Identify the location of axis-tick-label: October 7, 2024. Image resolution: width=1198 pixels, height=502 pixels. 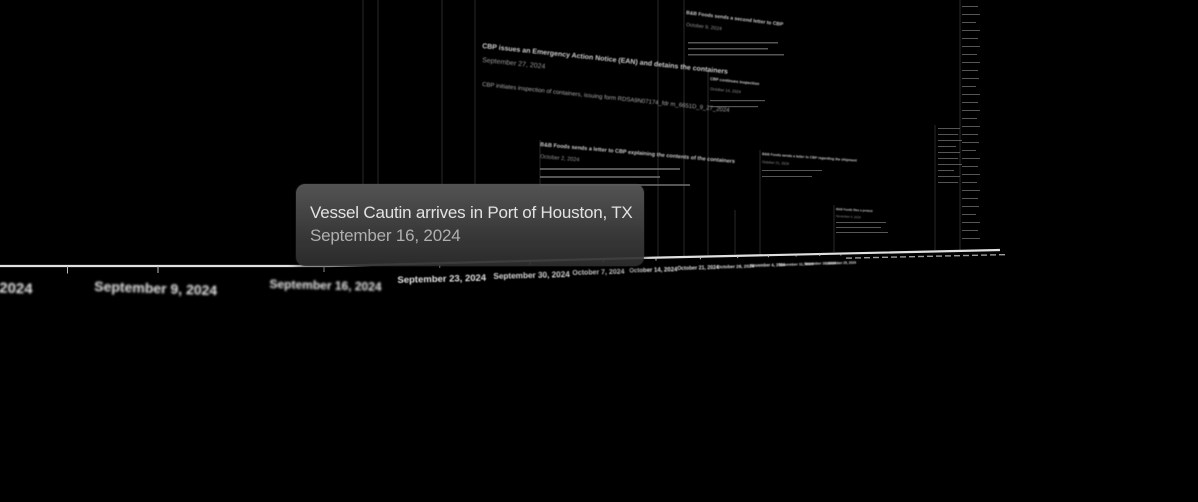
(598, 273).